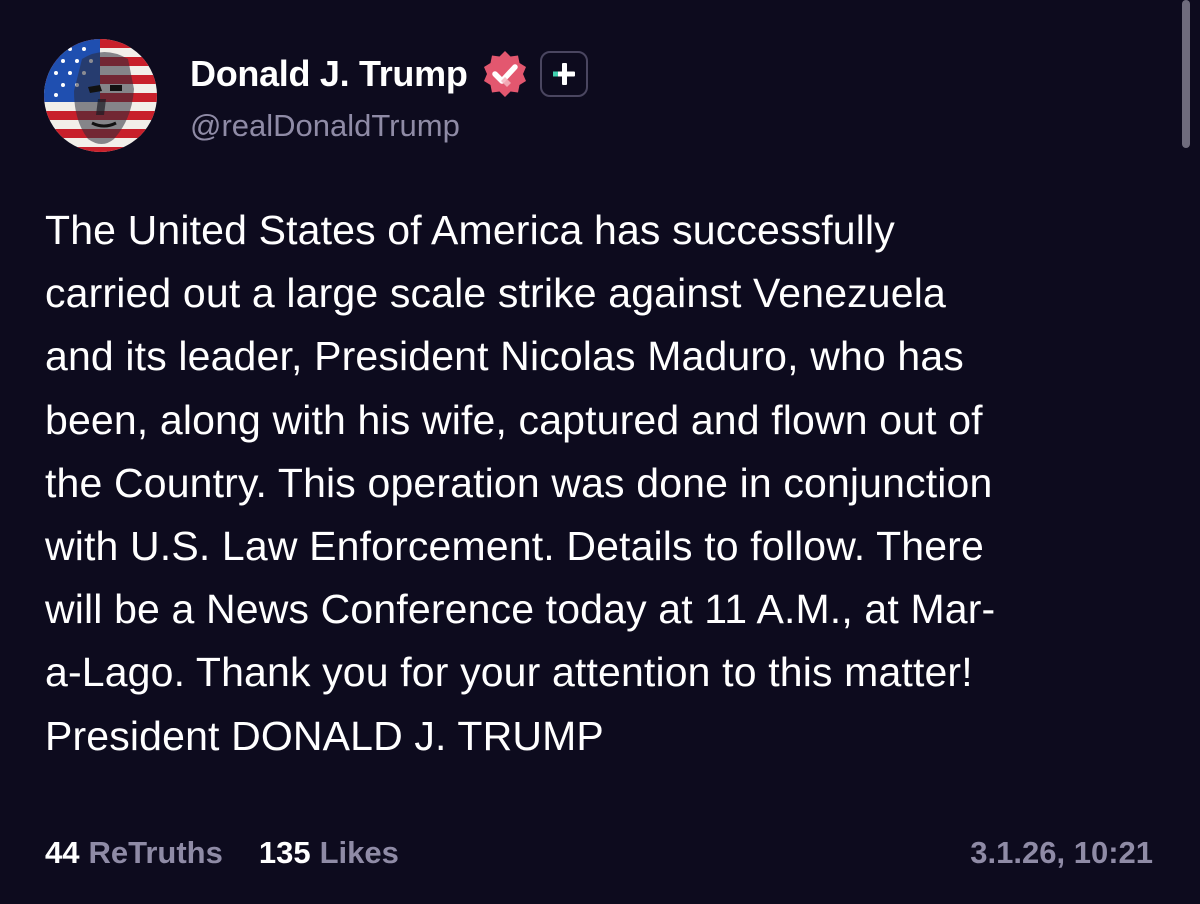 The image size is (1200, 904). I want to click on verified-badge-icon, so click(505, 74).